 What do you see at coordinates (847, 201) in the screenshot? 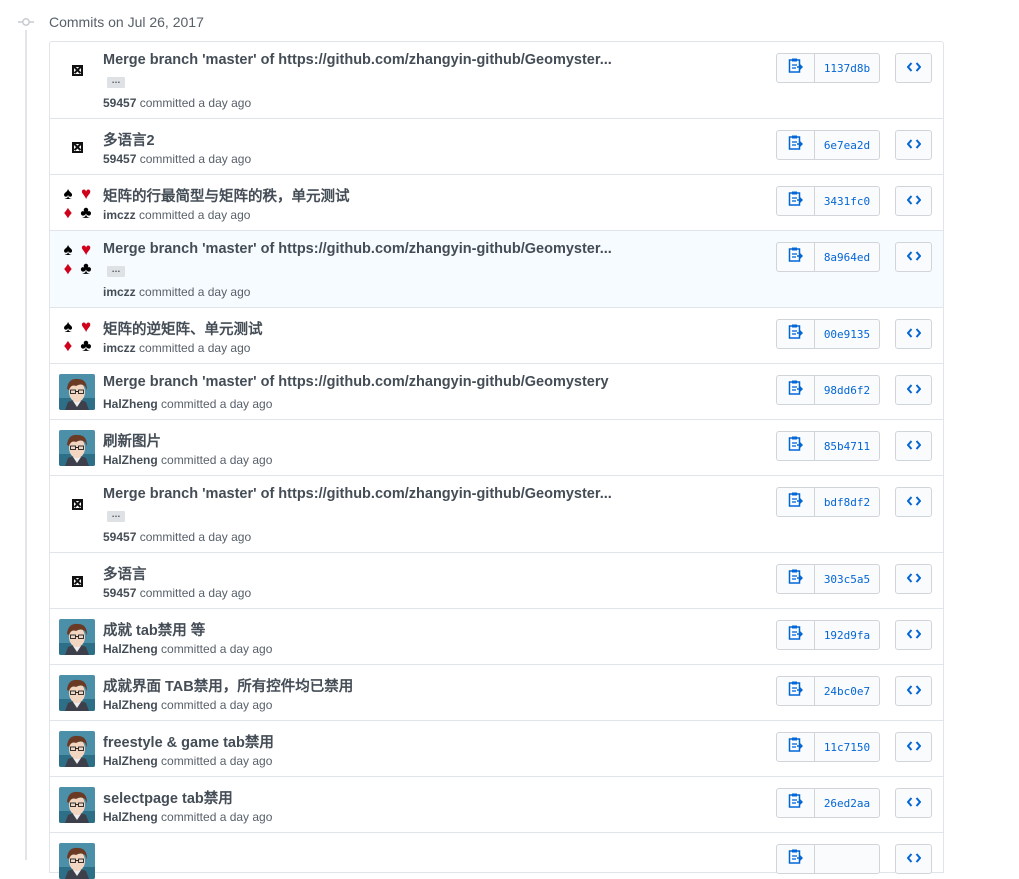
I see `commit-sha-link: 3431fc0` at bounding box center [847, 201].